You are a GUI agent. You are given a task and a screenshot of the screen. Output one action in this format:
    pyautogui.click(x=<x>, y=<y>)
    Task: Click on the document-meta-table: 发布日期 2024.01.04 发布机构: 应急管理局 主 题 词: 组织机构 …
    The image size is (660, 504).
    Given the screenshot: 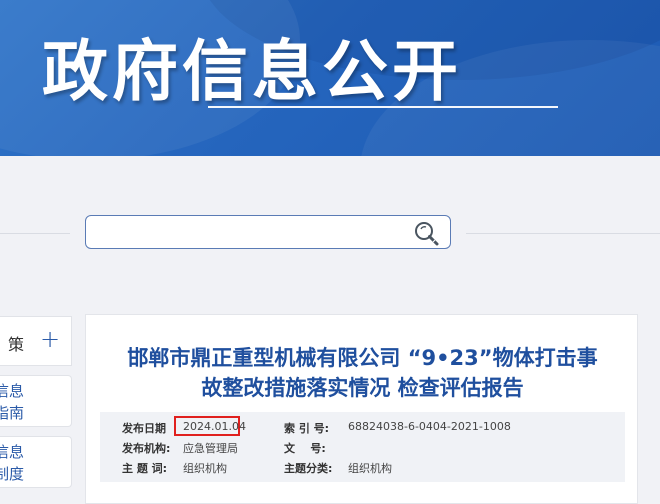 What is the action you would take?
    pyautogui.click(x=362, y=447)
    